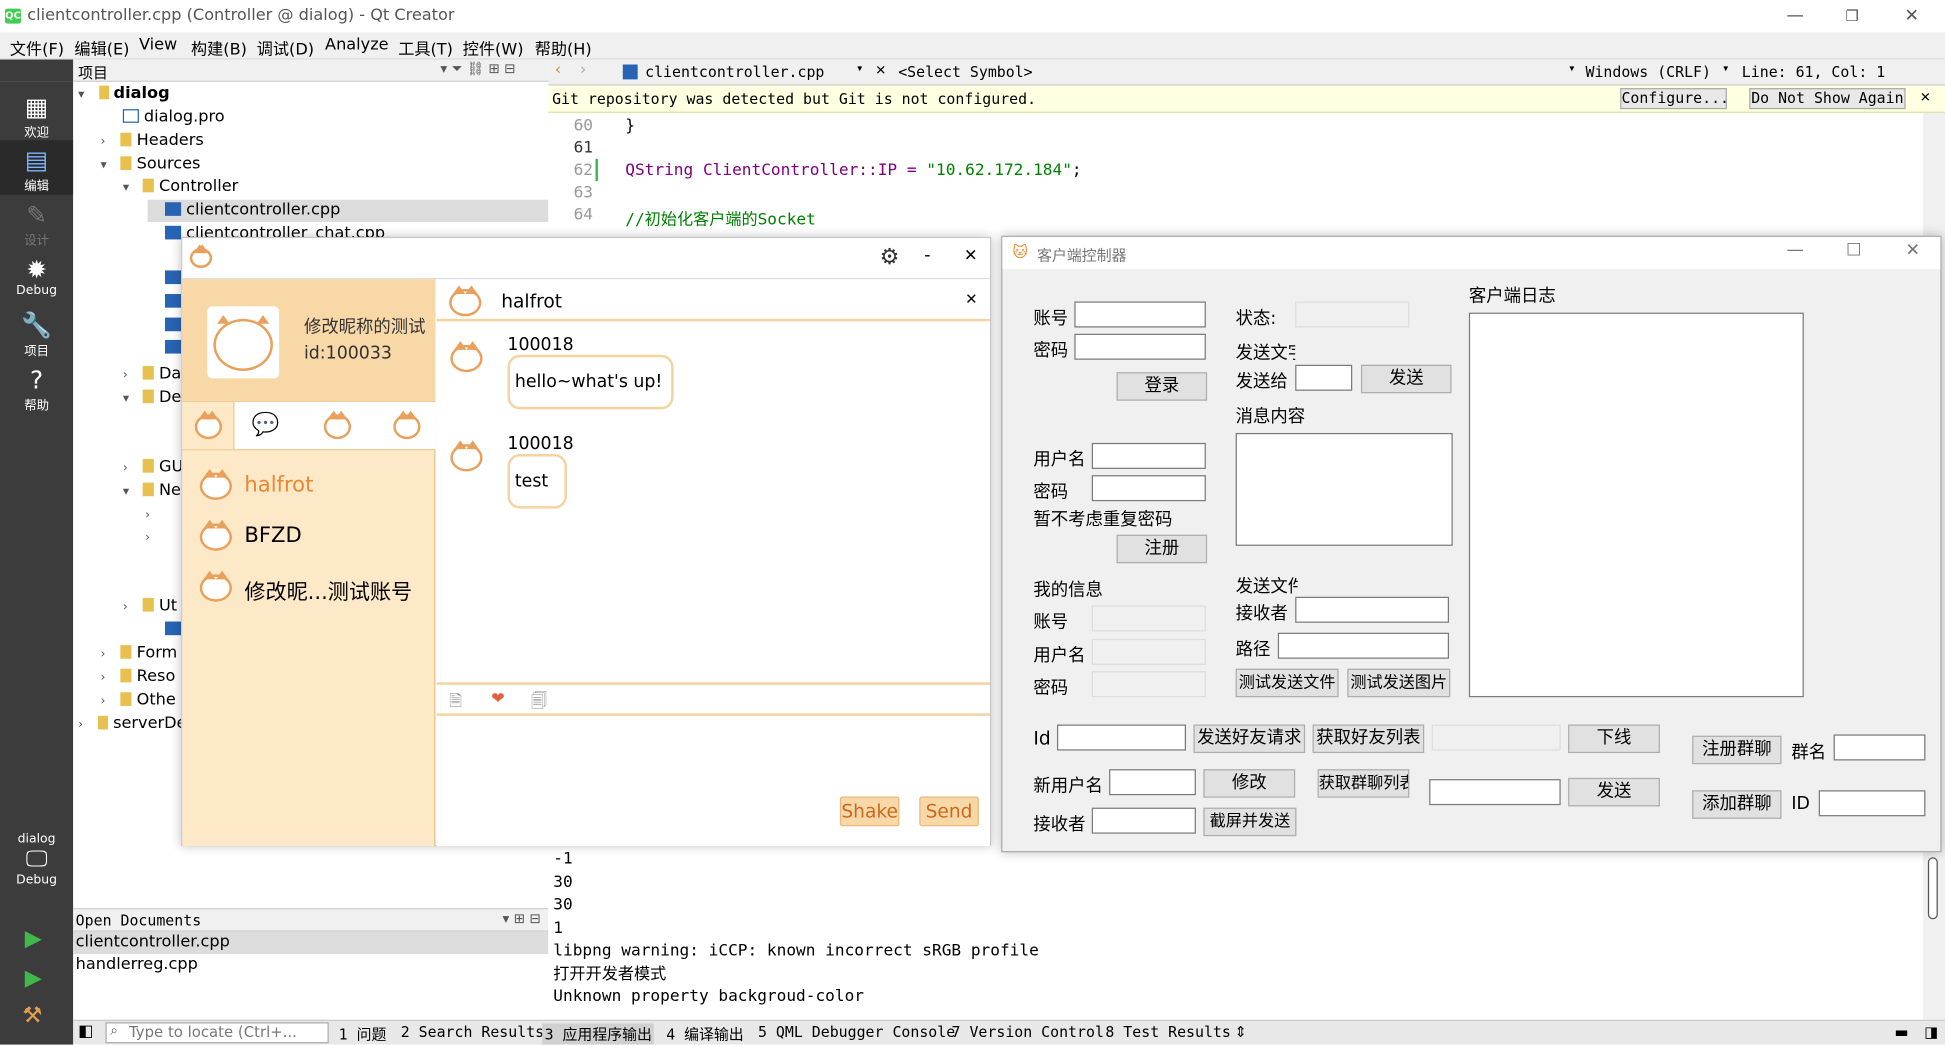 This screenshot has height=1045, width=1945. Describe the element at coordinates (407, 426) in the screenshot. I see `tab-add-friend` at that location.